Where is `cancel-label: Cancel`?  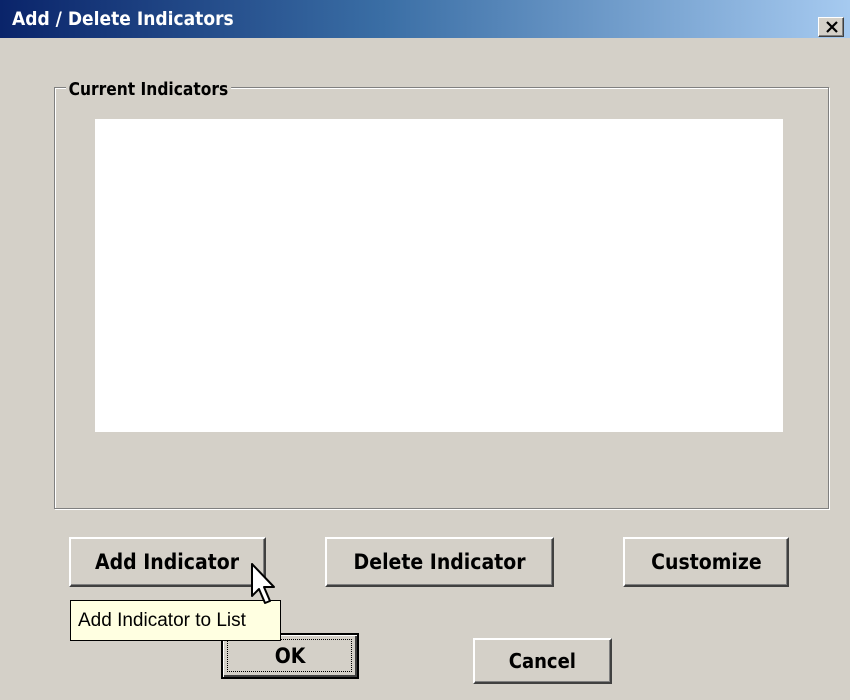 cancel-label: Cancel is located at coordinates (542, 661).